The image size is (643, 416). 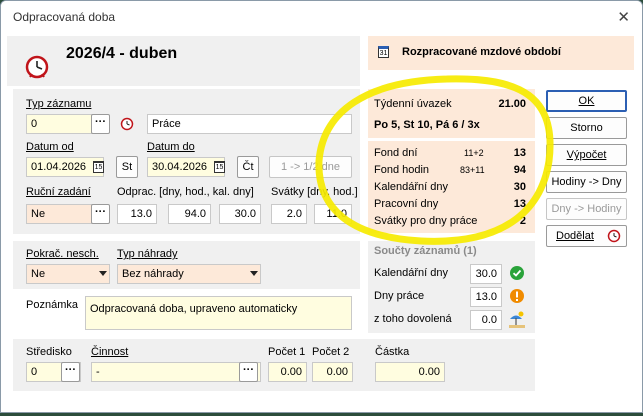 What do you see at coordinates (519, 153) in the screenshot?
I see `fund-days-value: 13` at bounding box center [519, 153].